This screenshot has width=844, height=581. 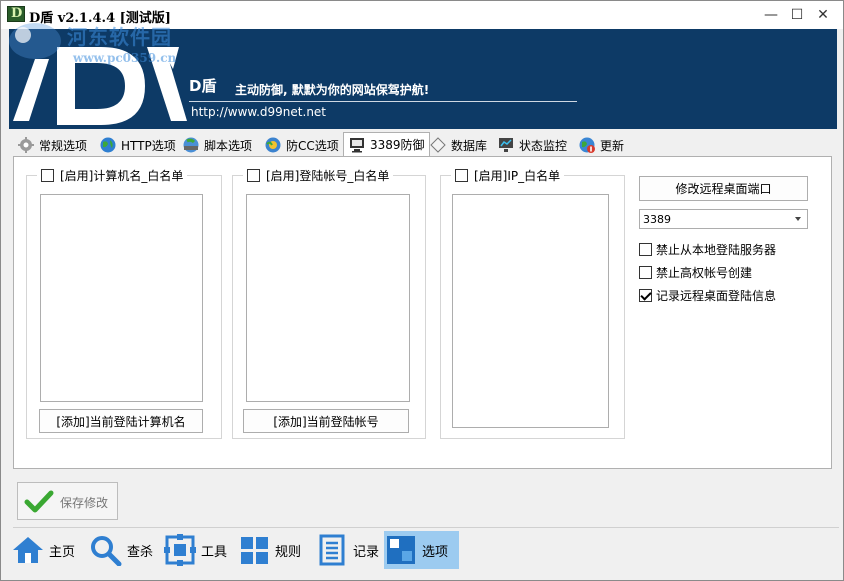 I want to click on tab-status-monitor: 状态监控, so click(x=532, y=145).